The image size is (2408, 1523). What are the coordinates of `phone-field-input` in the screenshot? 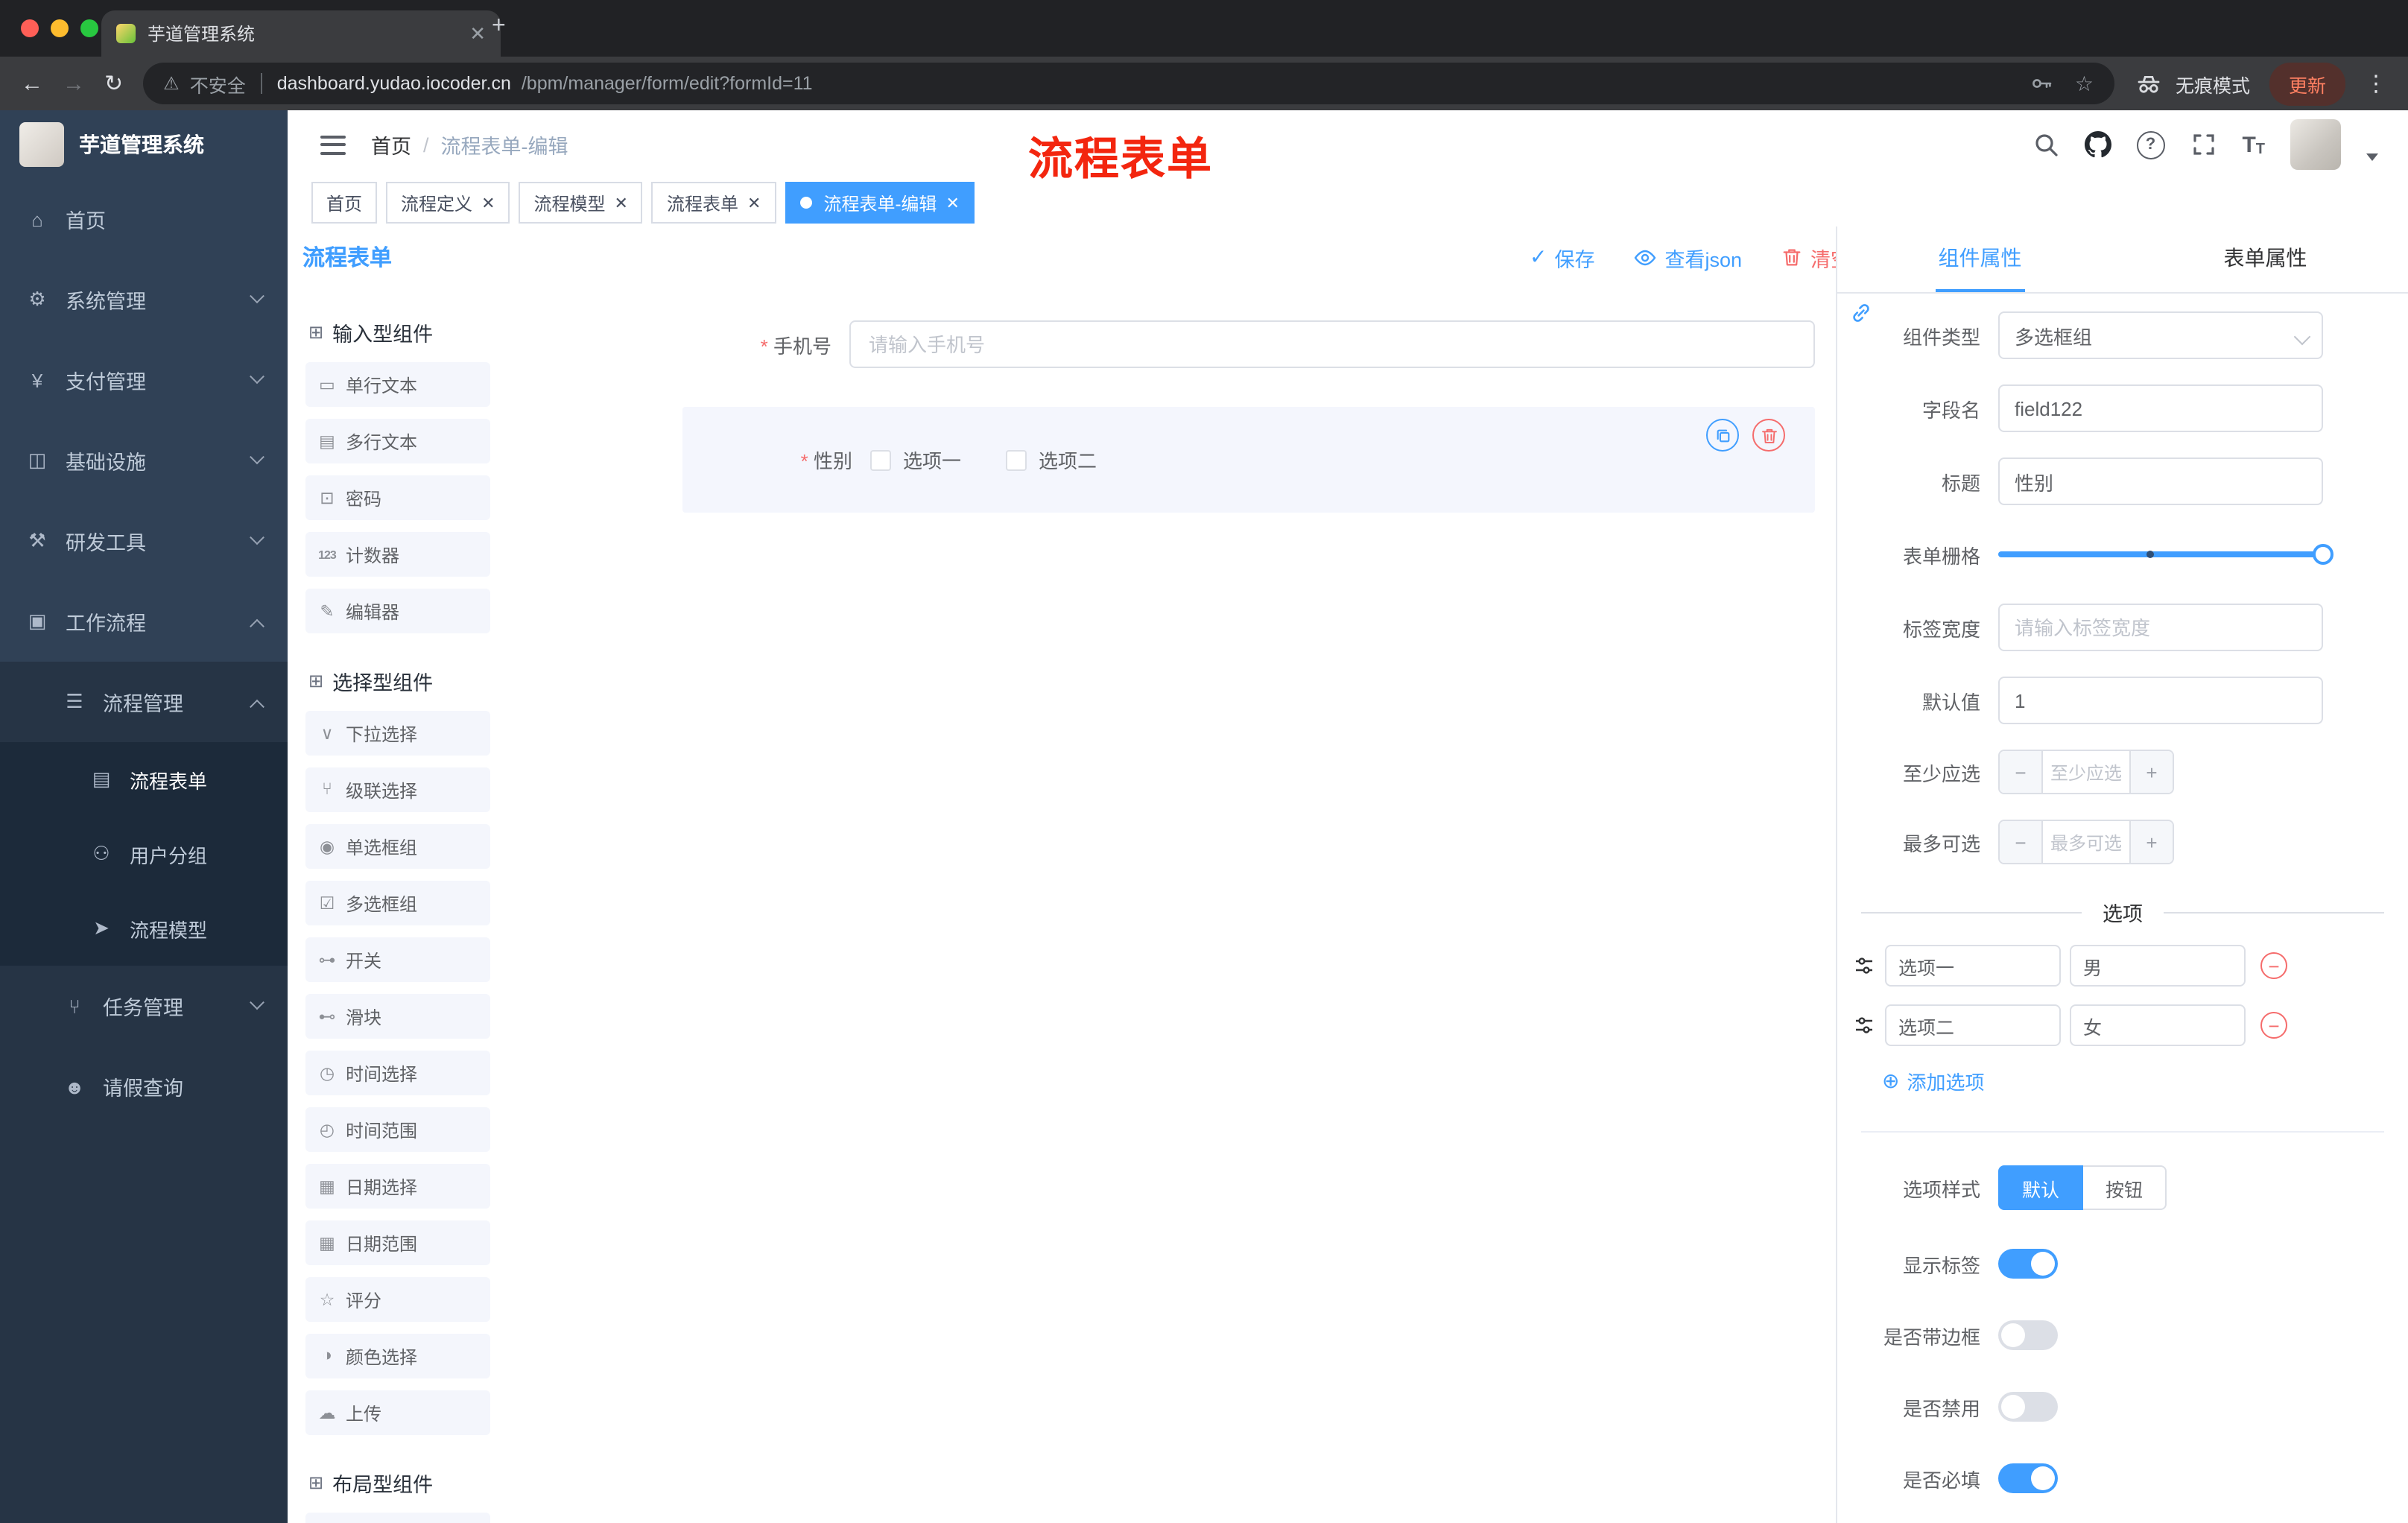 It's located at (1332, 344).